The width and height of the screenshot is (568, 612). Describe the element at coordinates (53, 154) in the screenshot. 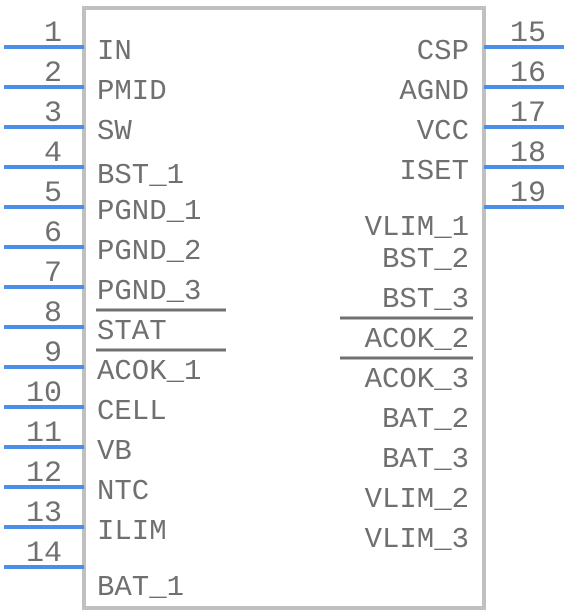

I see `pin-number: 4` at that location.